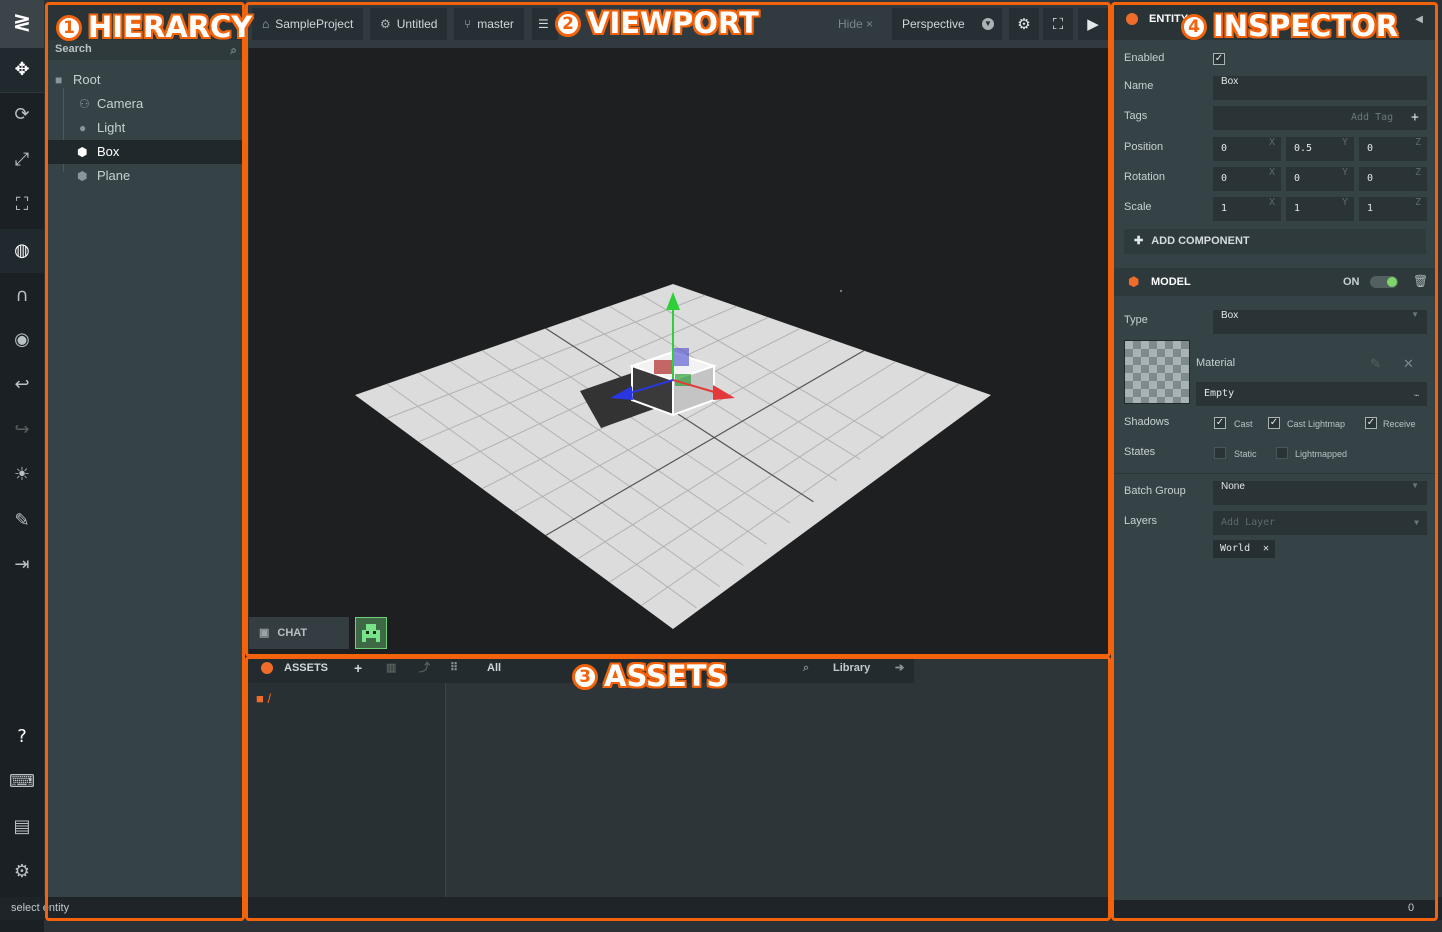 The width and height of the screenshot is (1442, 932). I want to click on tree-item-label: Root, so click(87, 79).